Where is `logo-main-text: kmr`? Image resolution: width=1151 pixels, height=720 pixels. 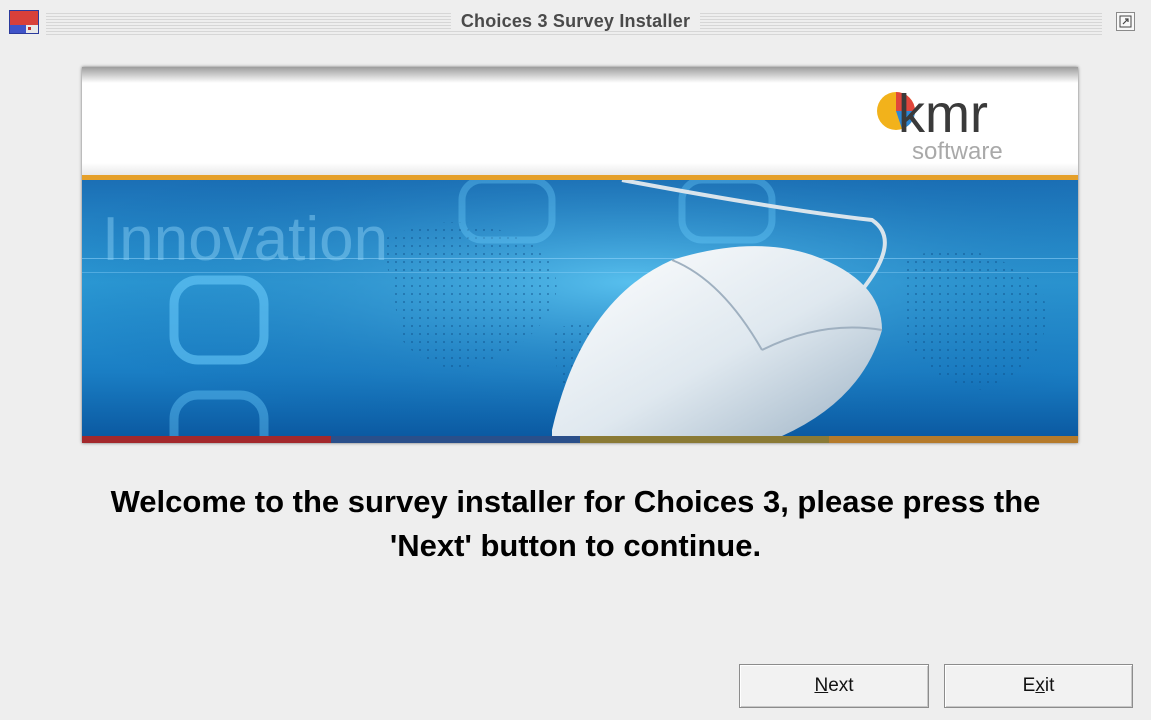
logo-main-text: kmr is located at coordinates (943, 114).